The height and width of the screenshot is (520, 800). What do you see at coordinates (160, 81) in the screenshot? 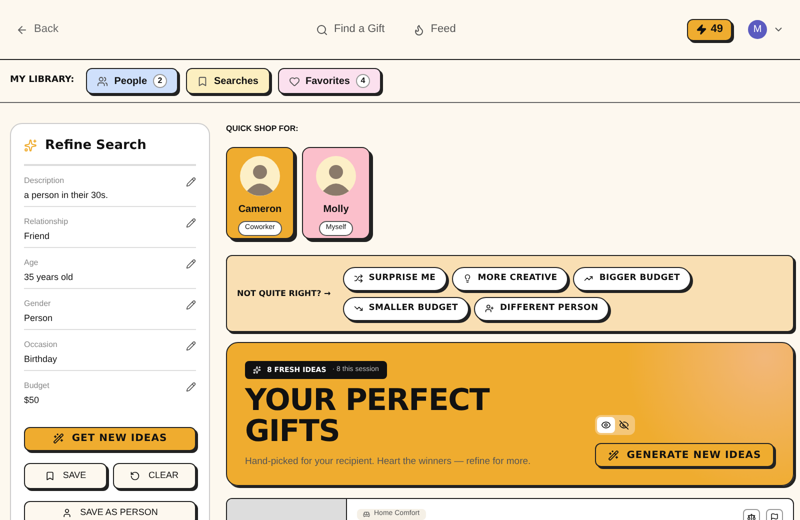
I see `count-badge: 2` at bounding box center [160, 81].